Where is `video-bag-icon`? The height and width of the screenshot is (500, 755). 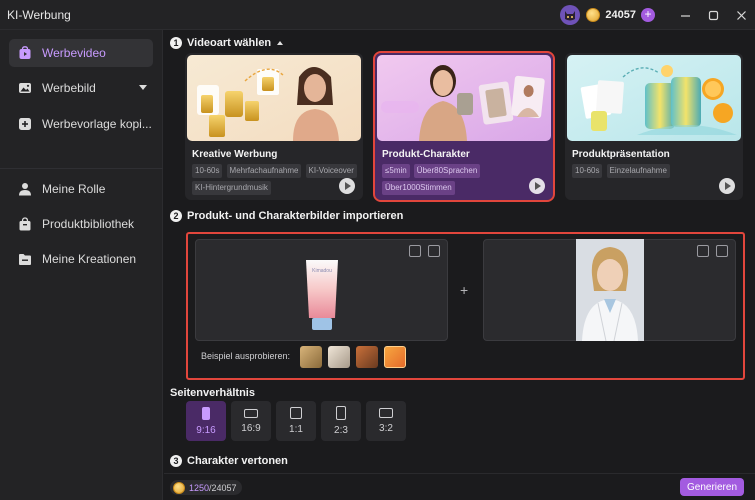 video-bag-icon is located at coordinates (25, 52).